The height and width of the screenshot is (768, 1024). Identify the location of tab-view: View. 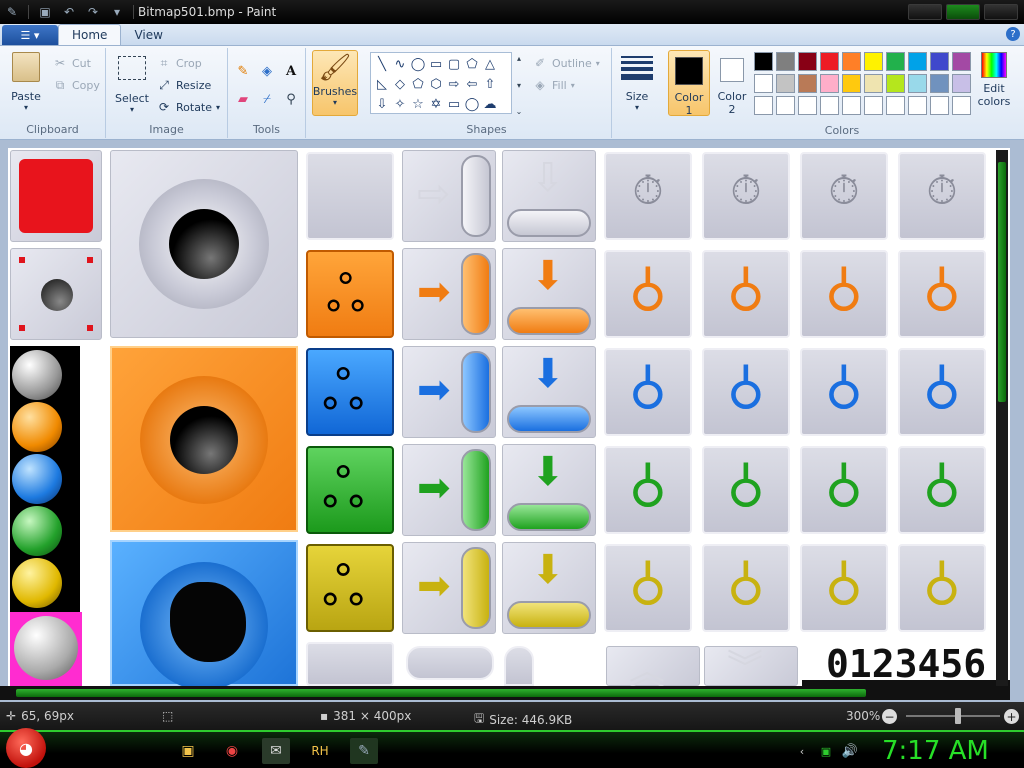
(148, 34).